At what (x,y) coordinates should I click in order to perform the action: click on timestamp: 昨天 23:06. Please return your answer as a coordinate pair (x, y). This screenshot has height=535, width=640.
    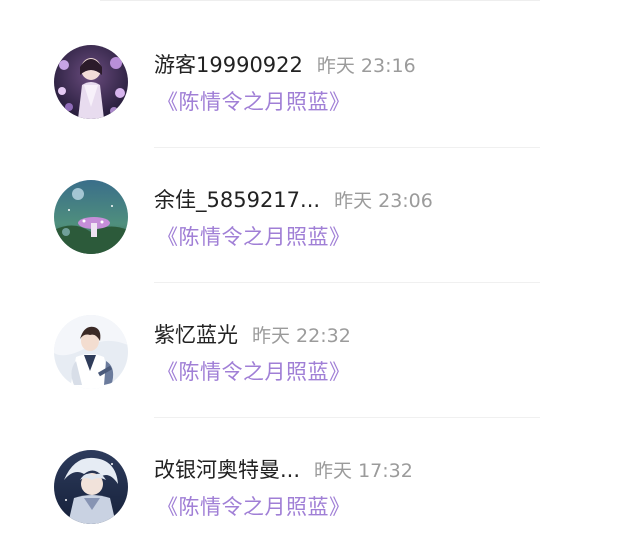
    Looking at the image, I should click on (383, 201).